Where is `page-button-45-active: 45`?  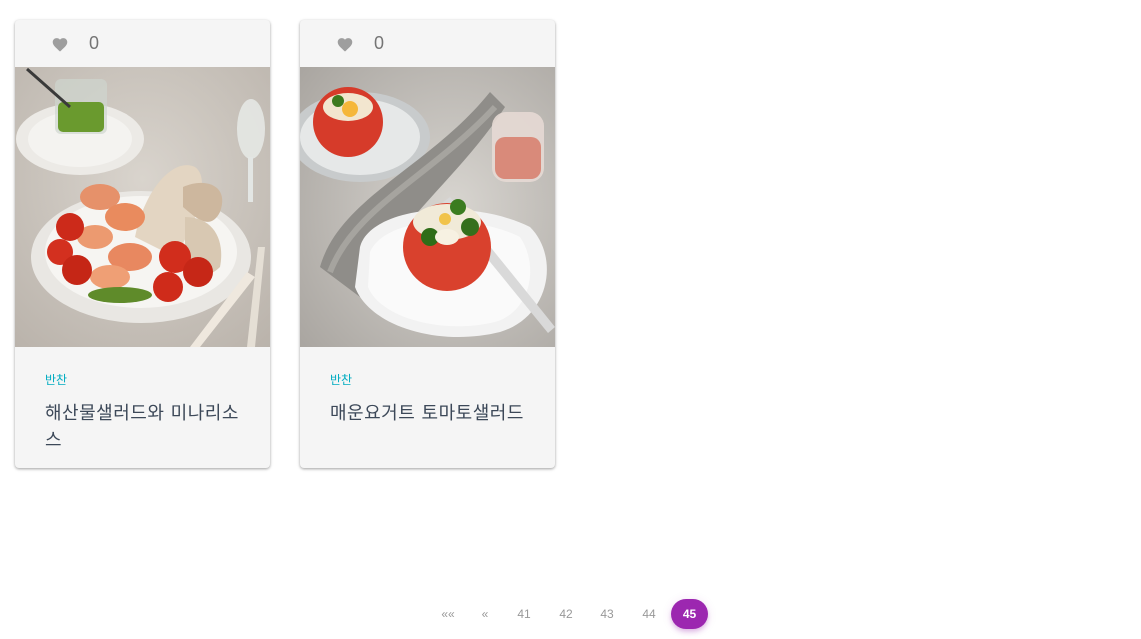 page-button-45-active: 45 is located at coordinates (689, 614).